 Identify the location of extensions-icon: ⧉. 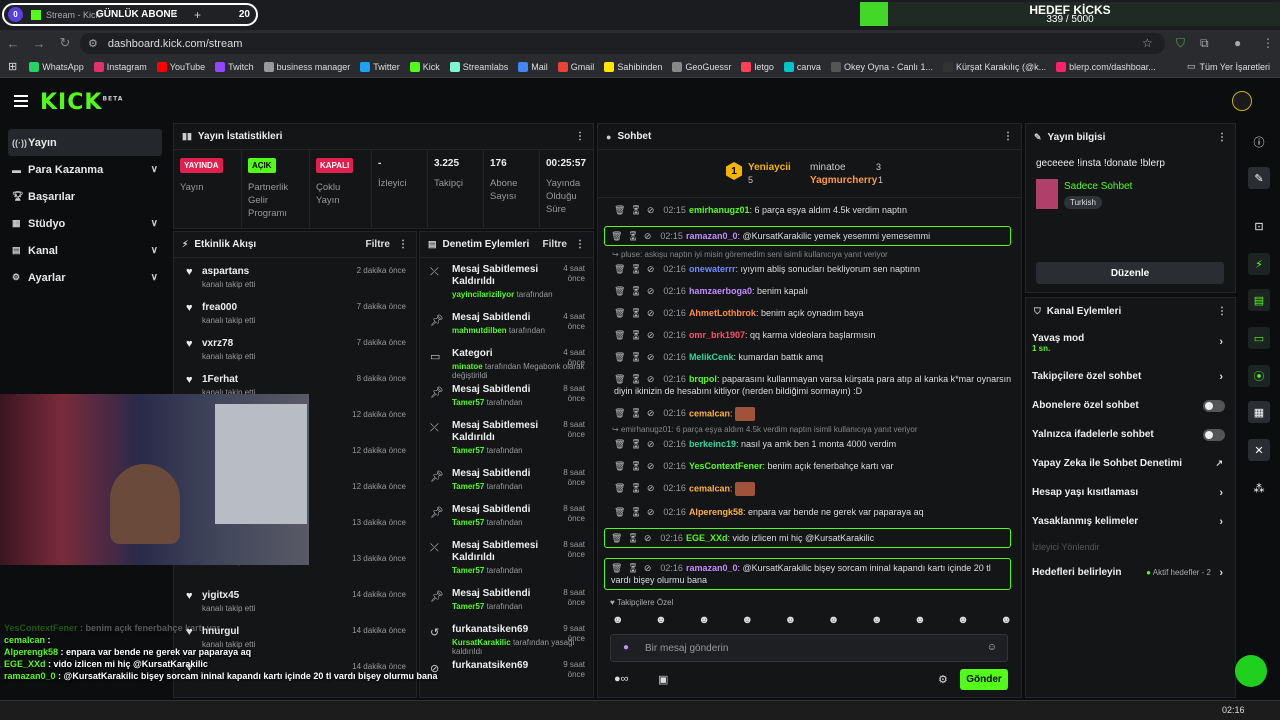
(1204, 43).